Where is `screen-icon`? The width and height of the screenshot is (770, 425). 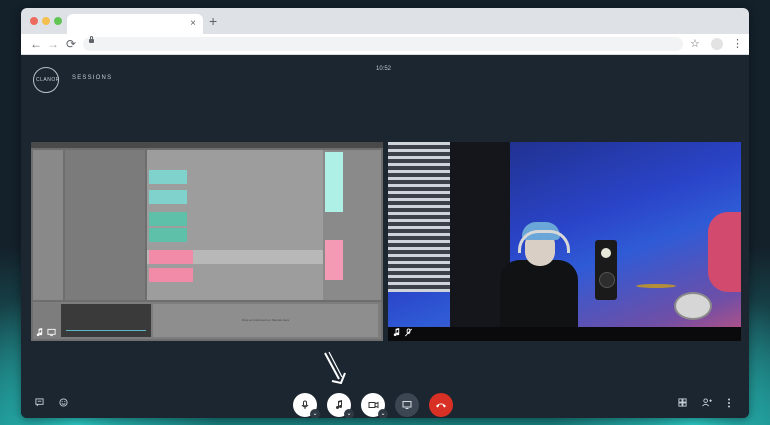
screen-icon is located at coordinates (51, 332).